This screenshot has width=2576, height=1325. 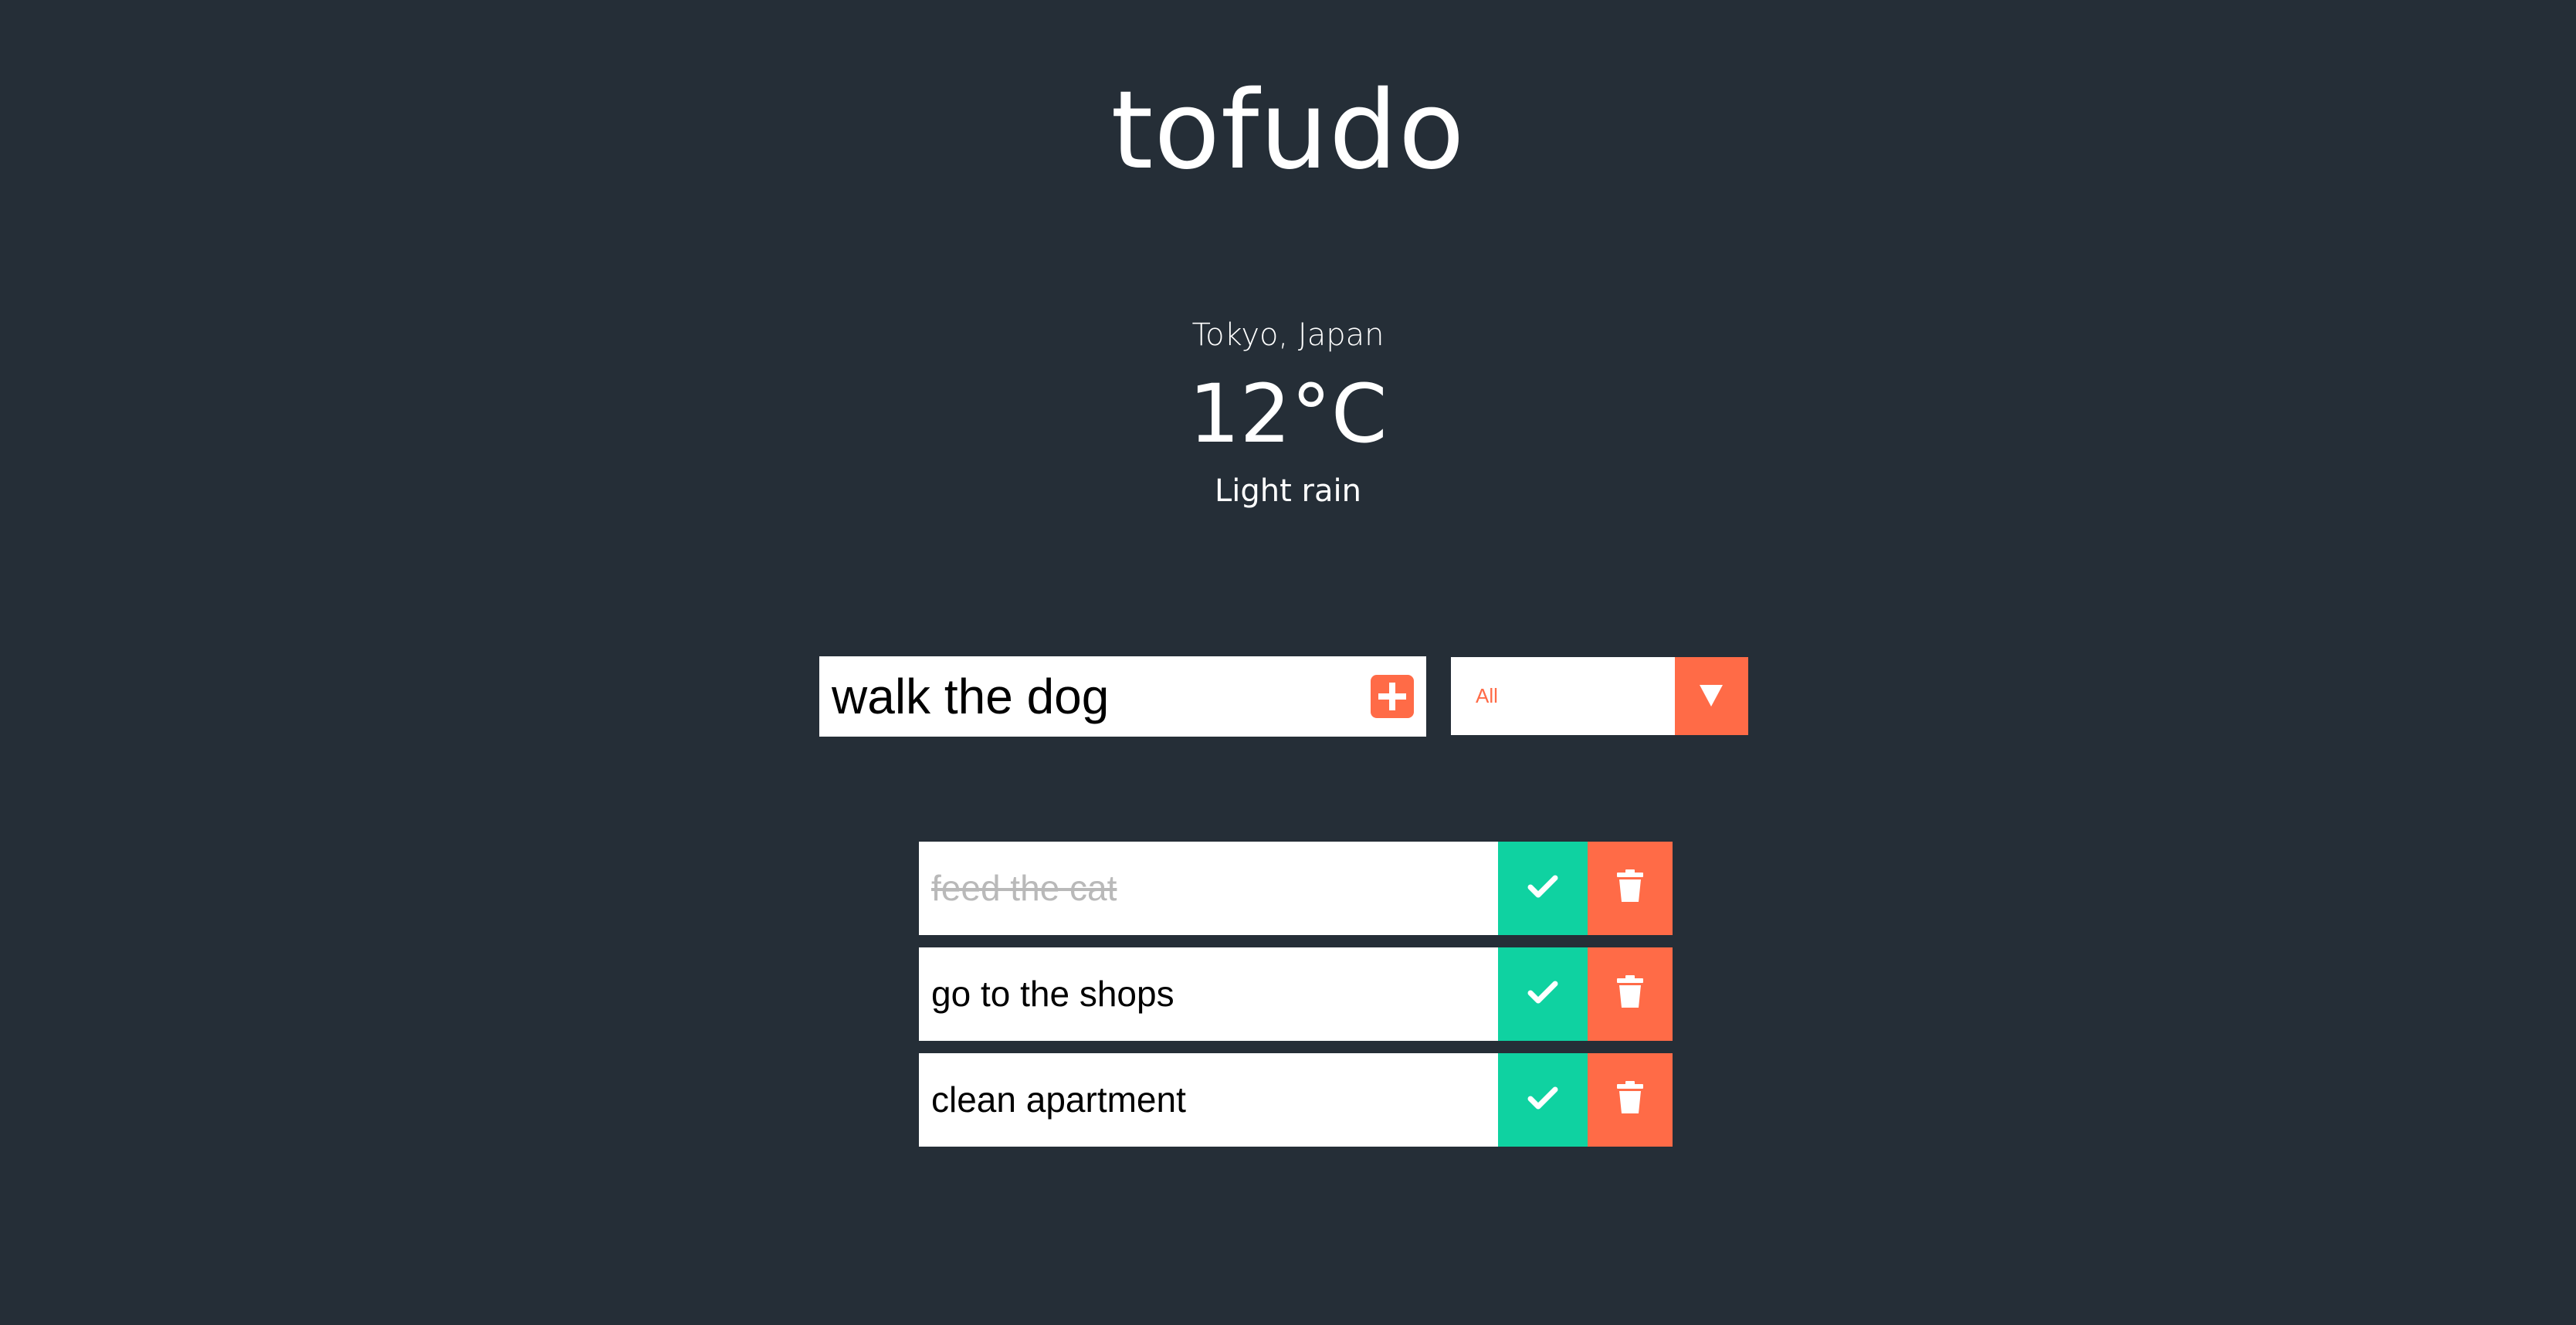 I want to click on weather-location: Tokyo, Japan, so click(x=1288, y=335).